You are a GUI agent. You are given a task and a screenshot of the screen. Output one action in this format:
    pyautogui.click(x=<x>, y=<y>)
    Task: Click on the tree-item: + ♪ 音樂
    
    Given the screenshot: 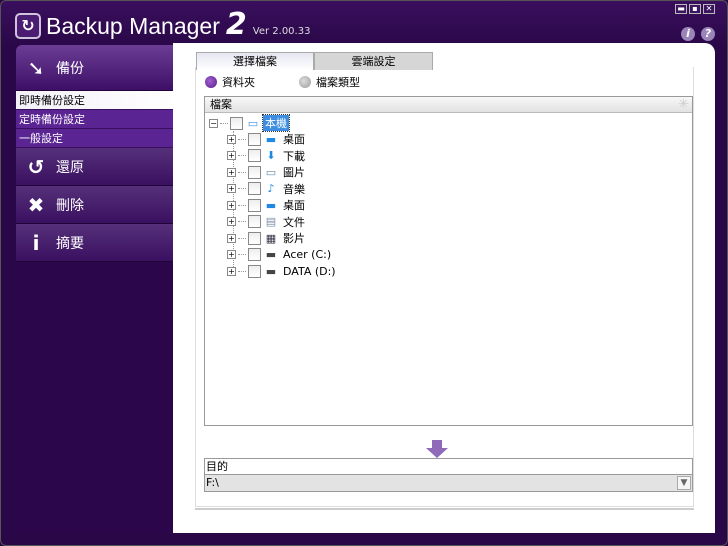 What is the action you would take?
    pyautogui.click(x=267, y=189)
    